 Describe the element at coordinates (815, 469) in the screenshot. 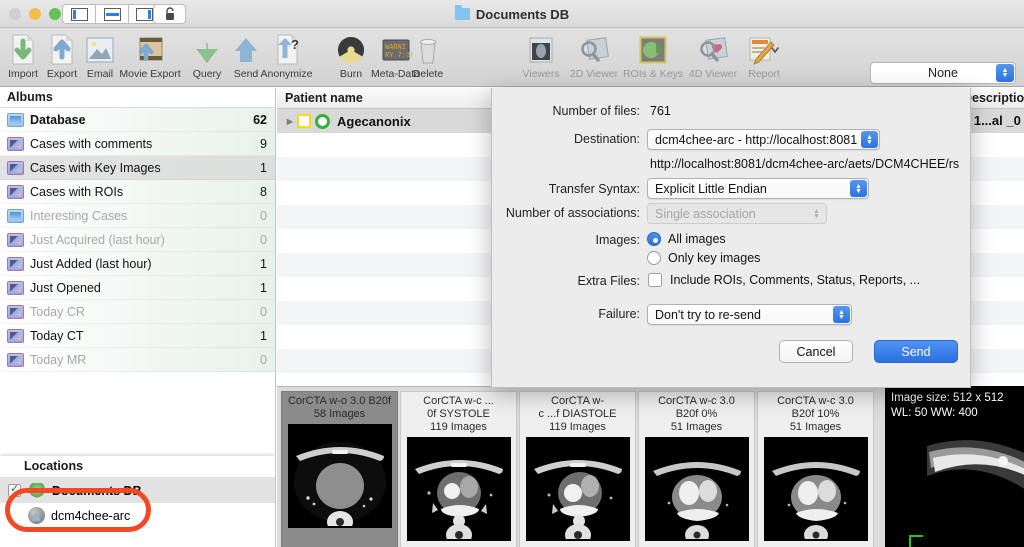

I see `series-thumbnail: CorCTA w-c 3.0 B20f 10% 51 Images` at that location.